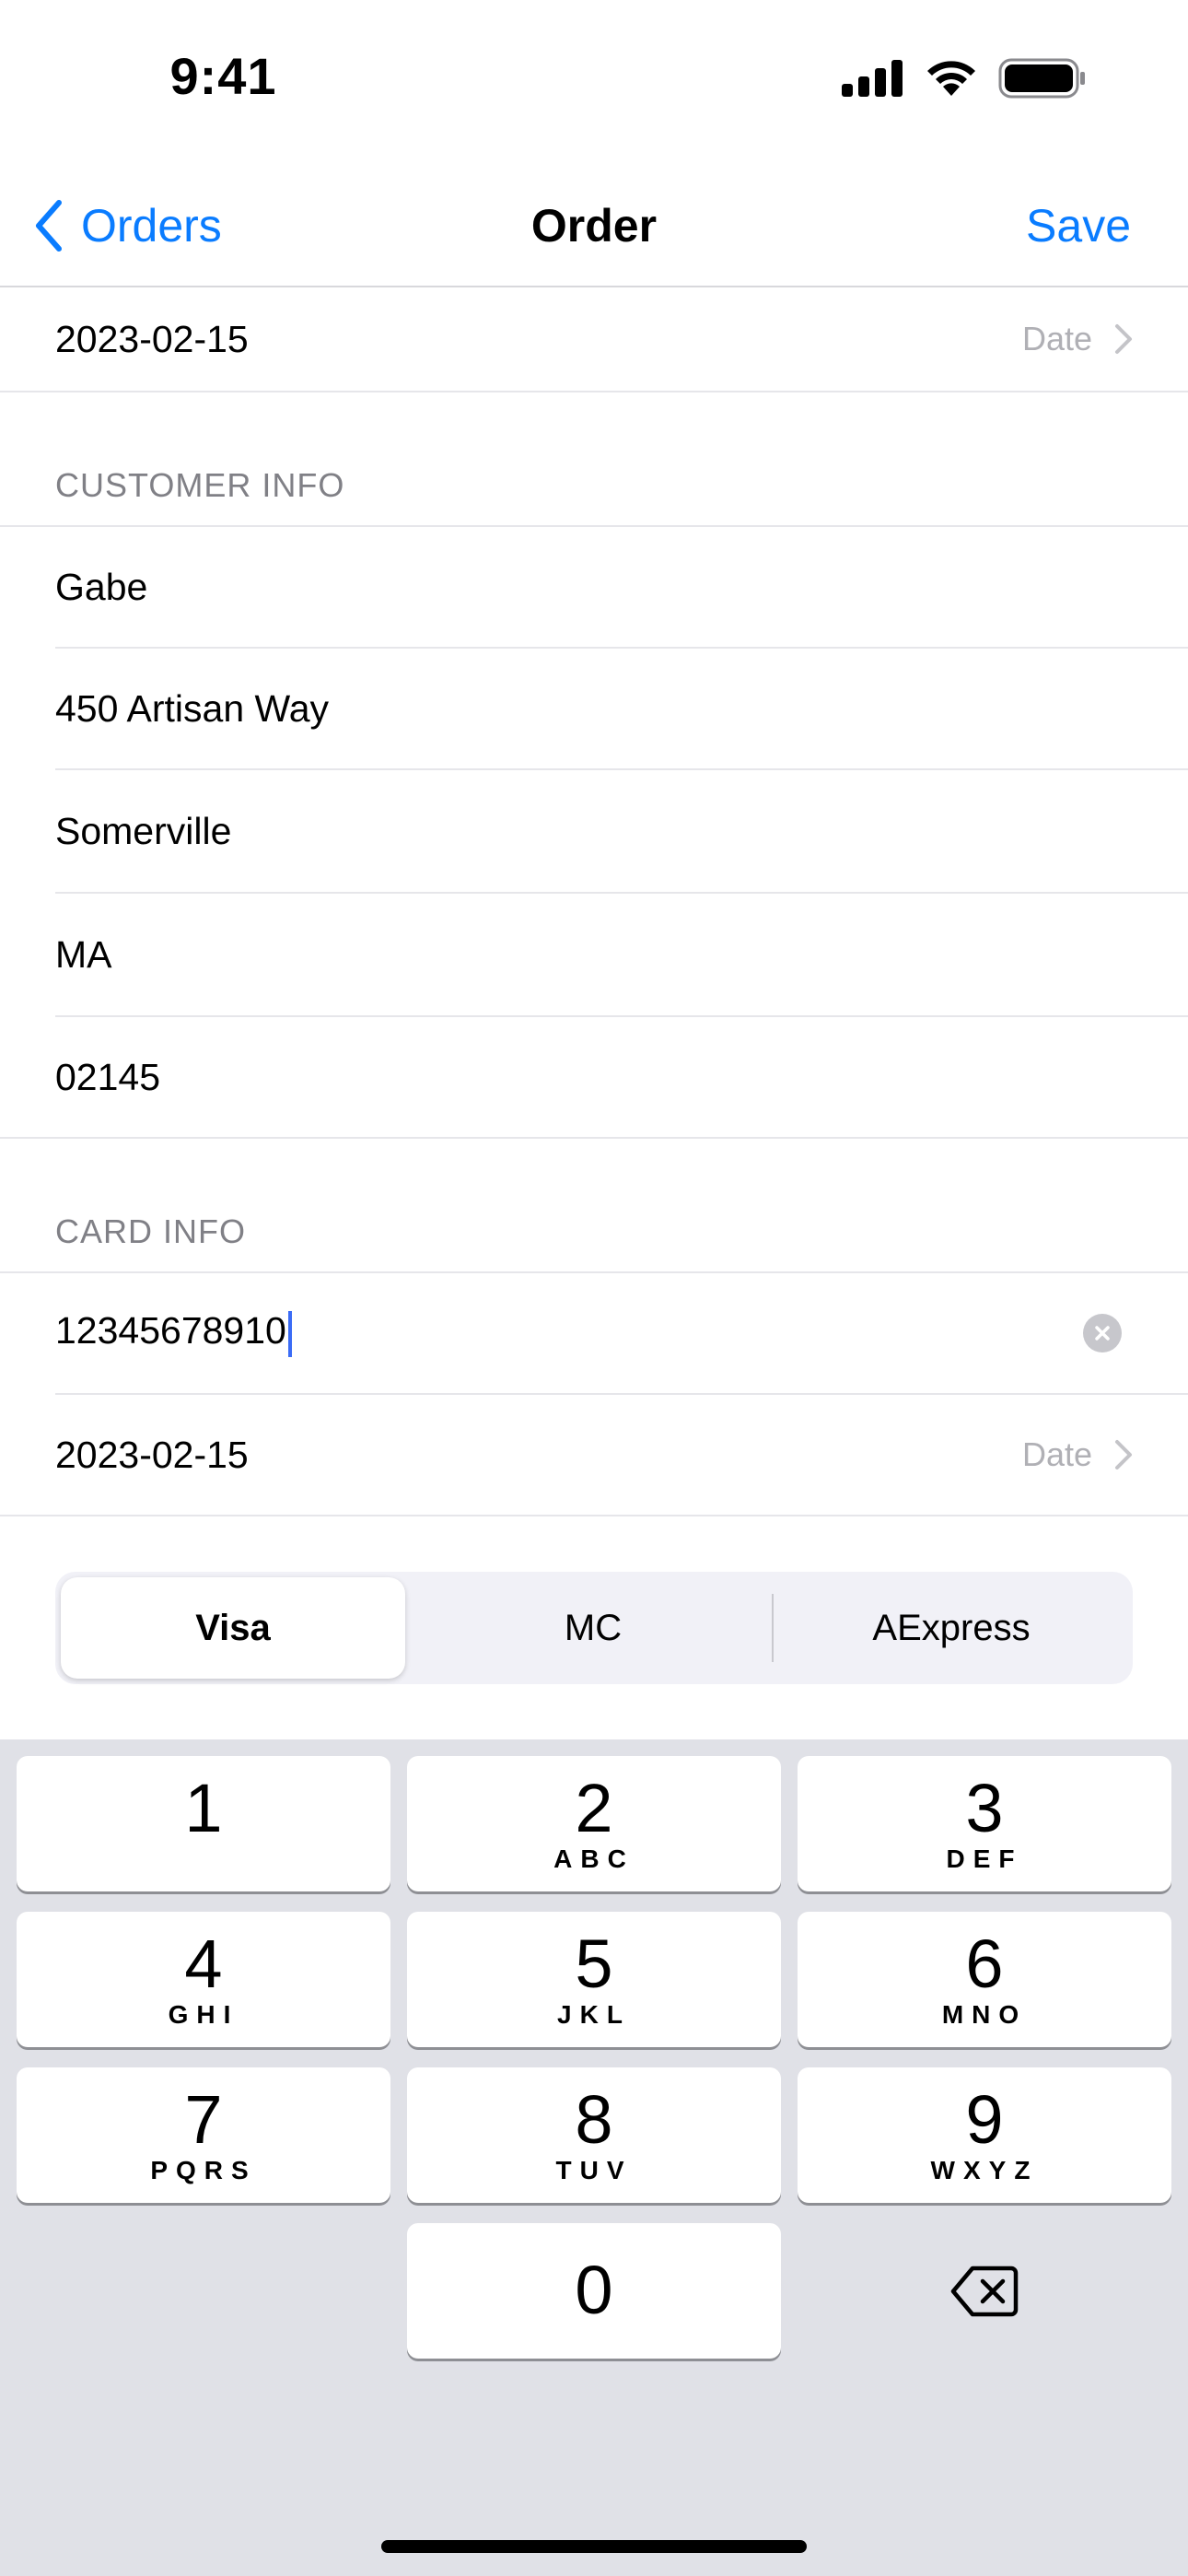 This screenshot has width=1188, height=2576. I want to click on customer-street-field: 450 Artisan Way, so click(594, 708).